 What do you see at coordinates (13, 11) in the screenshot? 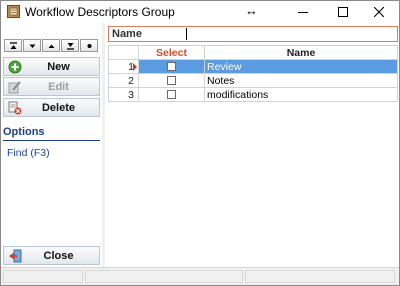
I see `workflow-app-icon` at bounding box center [13, 11].